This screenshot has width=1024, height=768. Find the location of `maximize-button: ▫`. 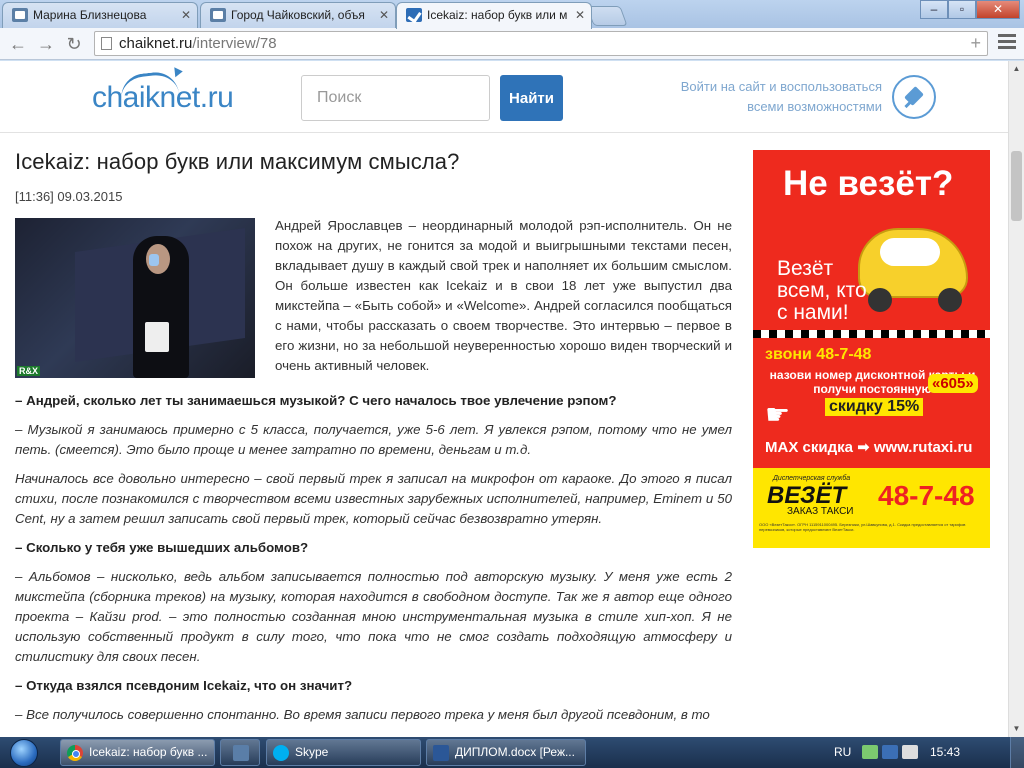

maximize-button: ▫ is located at coordinates (962, 9).